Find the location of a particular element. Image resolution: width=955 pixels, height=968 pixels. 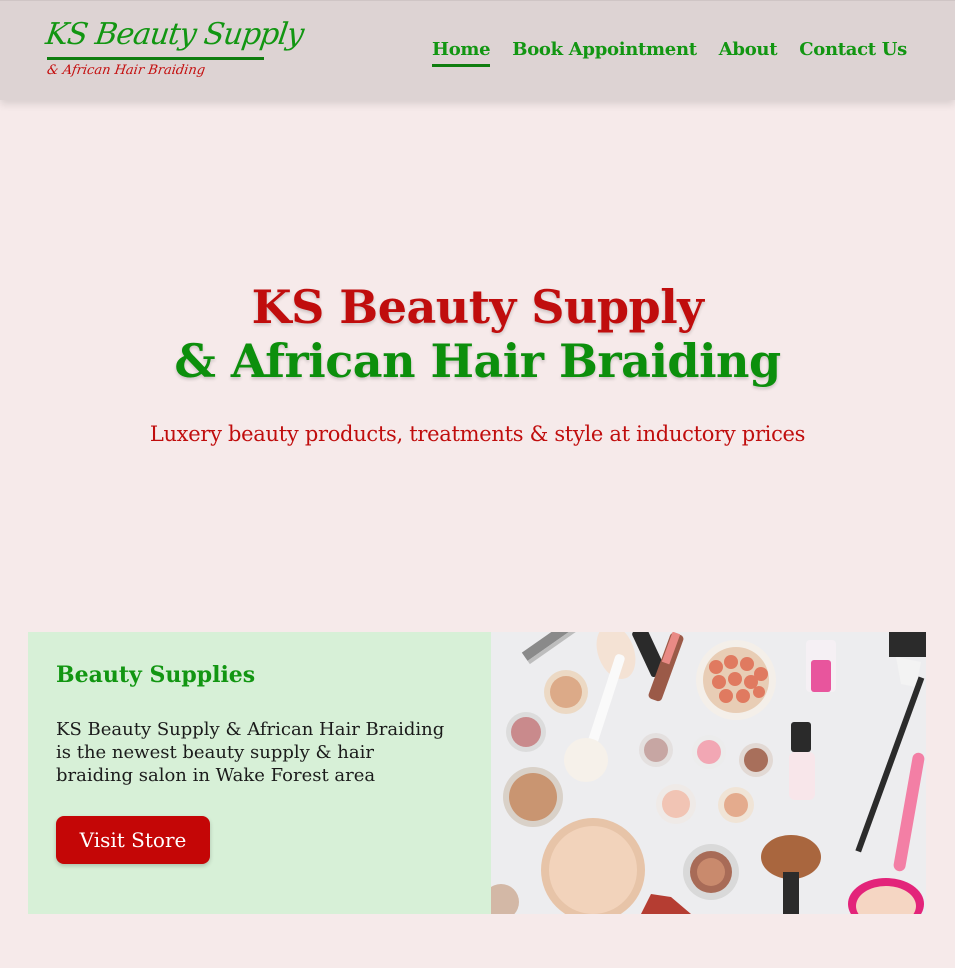

logo-title: KS Beauty Supply is located at coordinates (174, 34).